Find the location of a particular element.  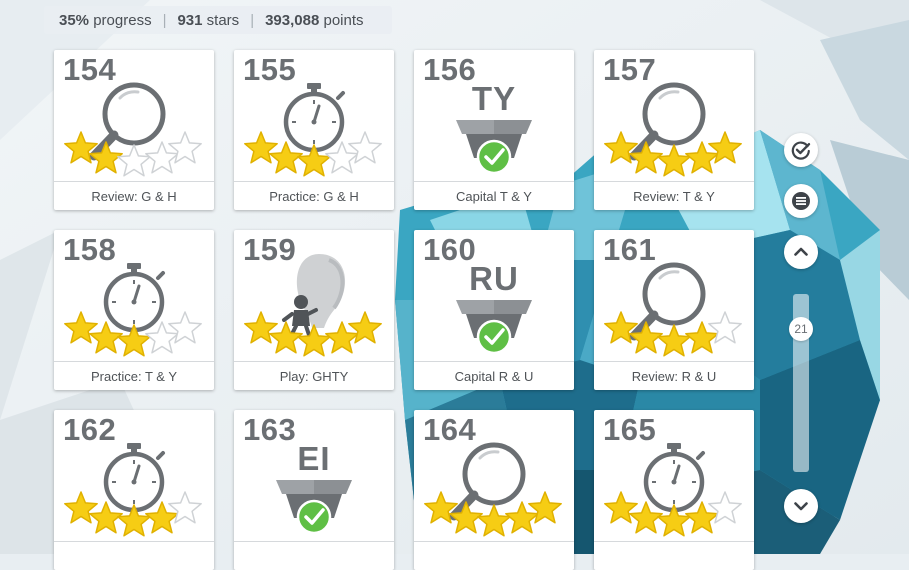

lesson-title: Practice: T & Y is located at coordinates (134, 375).